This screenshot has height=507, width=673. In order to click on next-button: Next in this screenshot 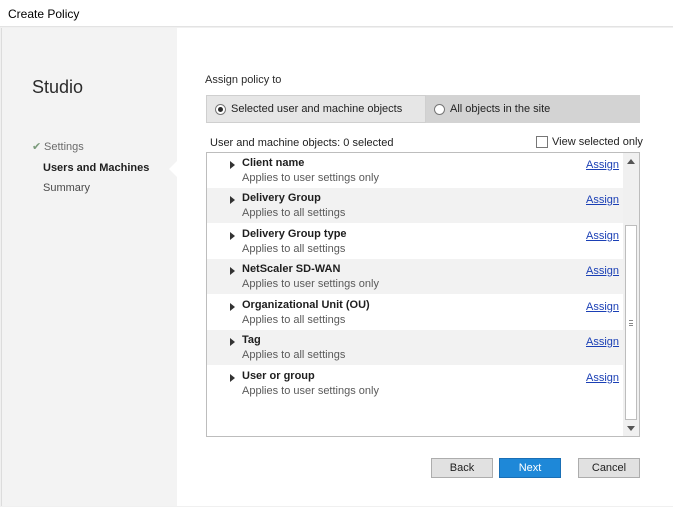, I will do `click(530, 468)`.